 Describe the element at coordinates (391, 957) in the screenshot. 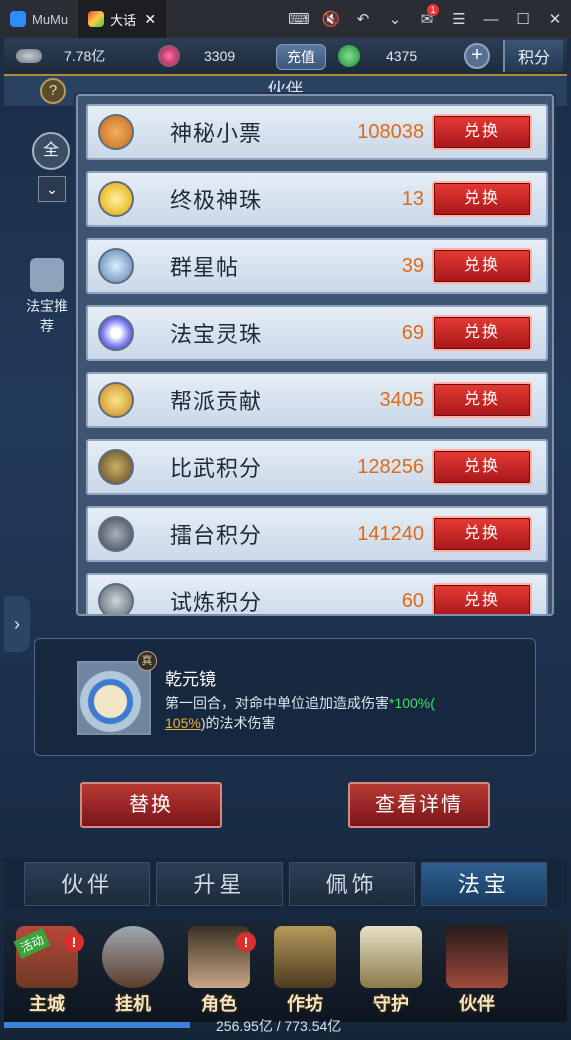

I see `dragon-icon` at that location.